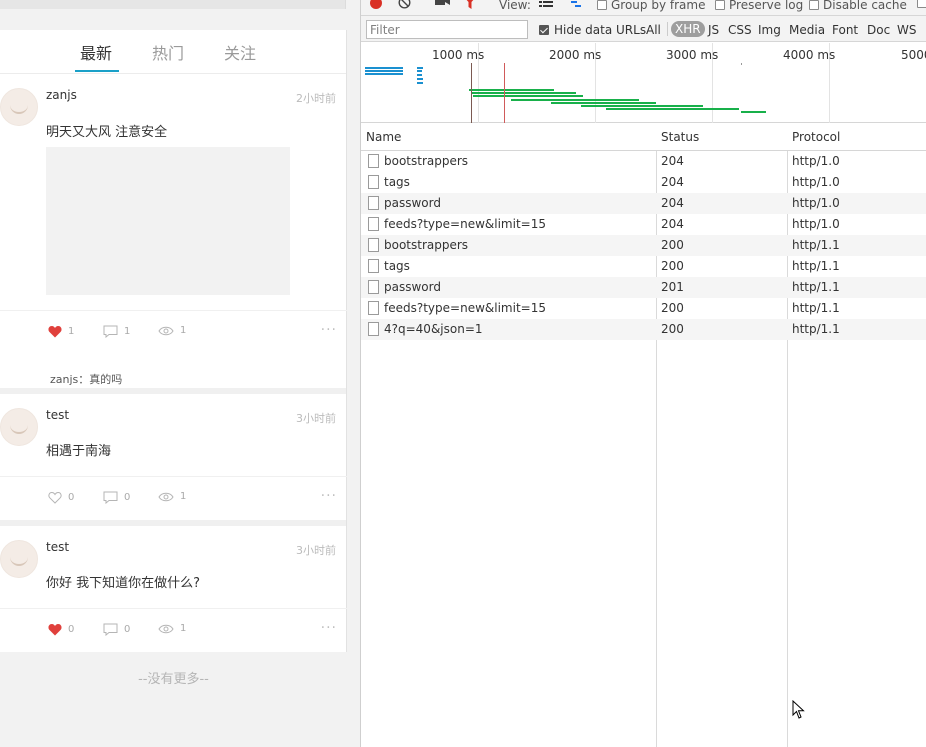 Image resolution: width=926 pixels, height=747 pixels. Describe the element at coordinates (653, 30) in the screenshot. I see `filter-type-all: All` at that location.